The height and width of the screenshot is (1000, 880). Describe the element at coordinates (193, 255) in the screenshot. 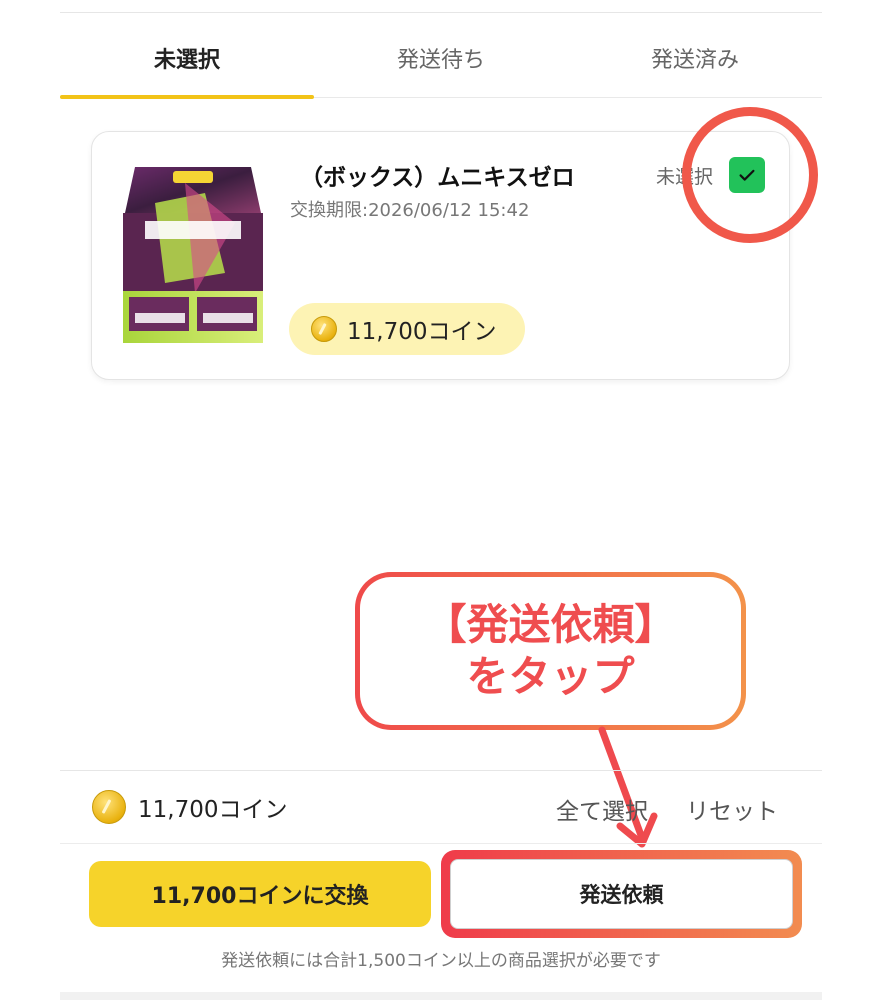

I see `product-image` at that location.